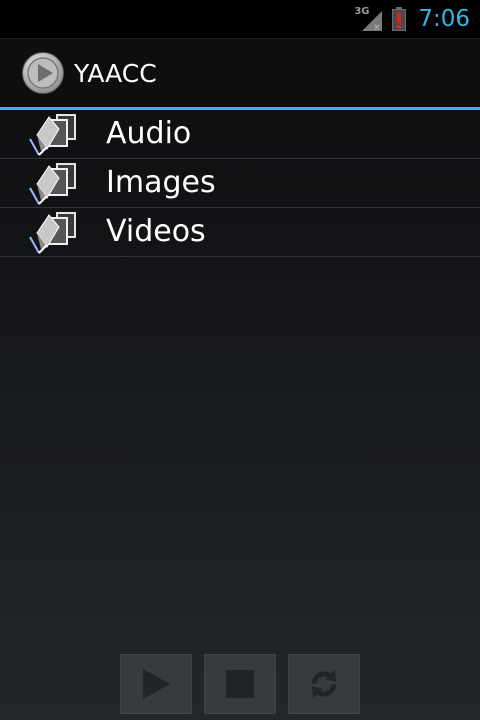 Image resolution: width=480 pixels, height=720 pixels. I want to click on list-item-audio: Audio, so click(240, 134).